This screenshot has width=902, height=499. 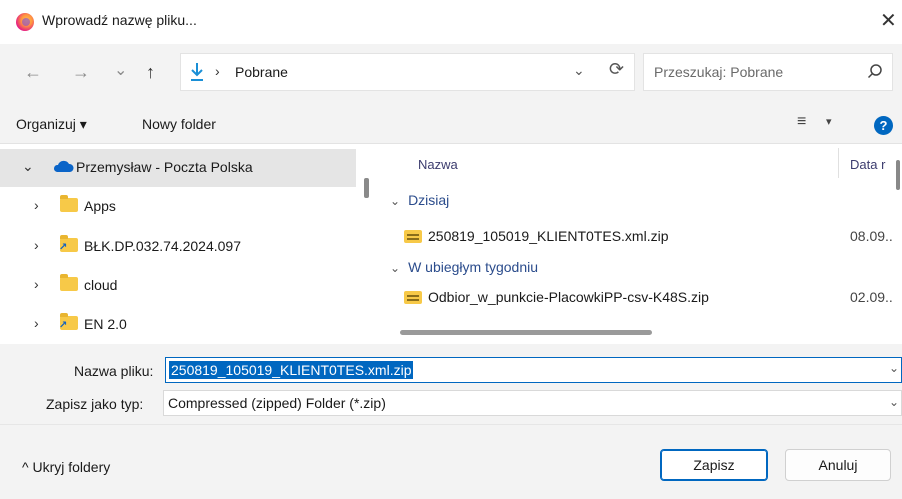 What do you see at coordinates (407, 72) in the screenshot?
I see `address-bar: › Pobrane ⌄ ⟳` at bounding box center [407, 72].